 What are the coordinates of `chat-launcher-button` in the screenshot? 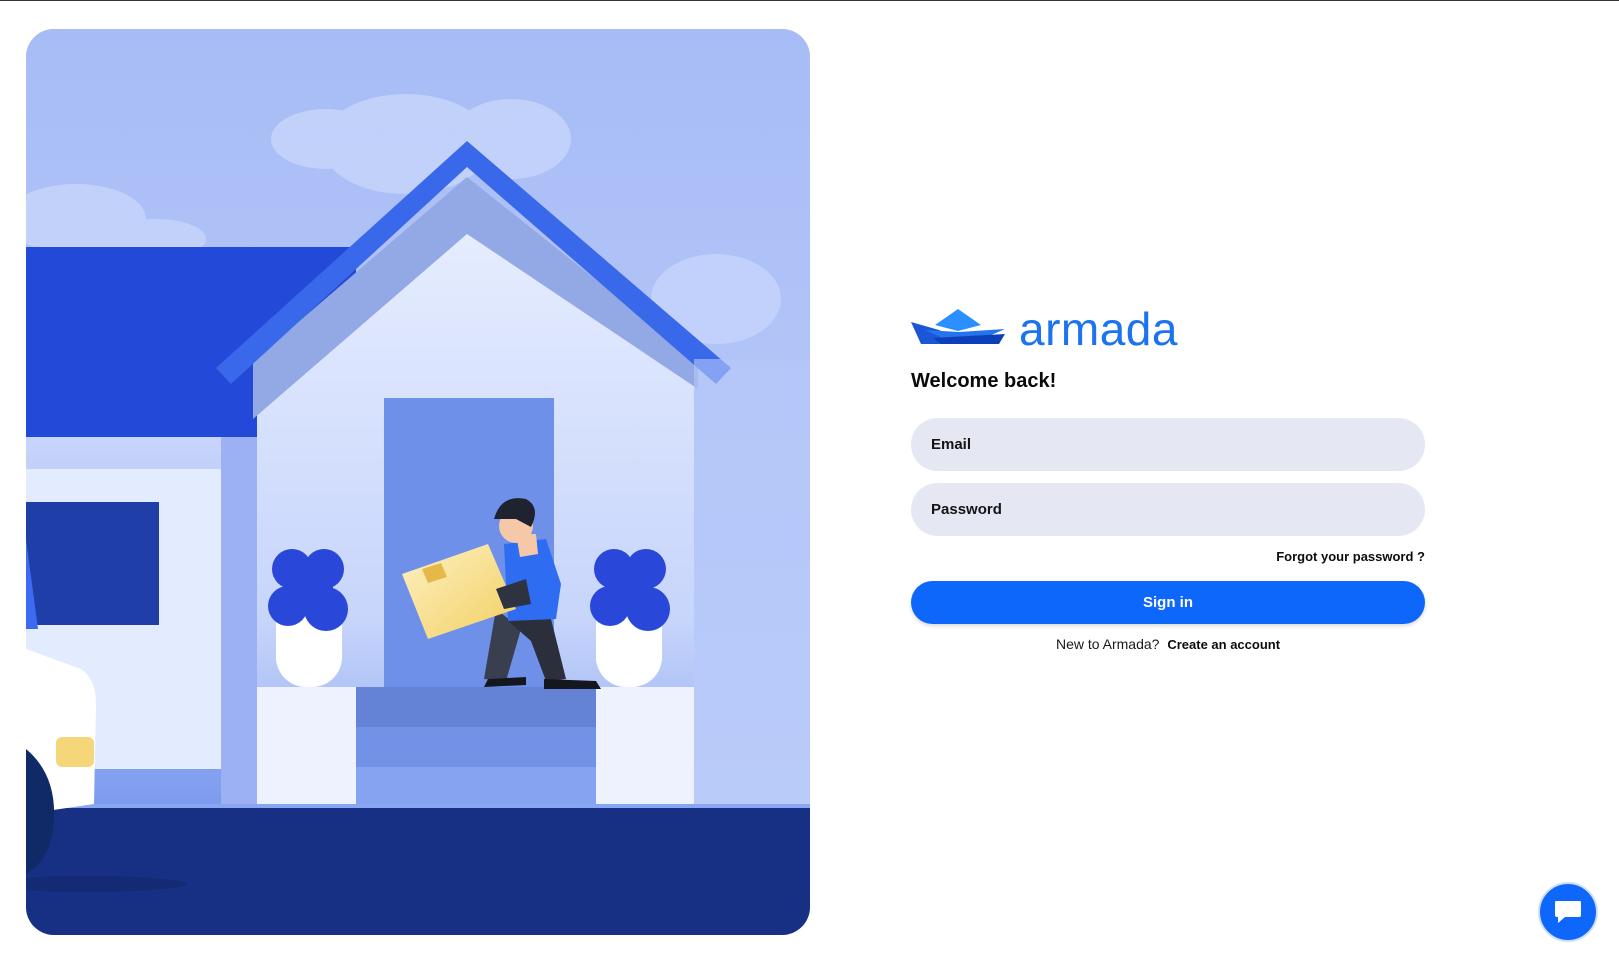 It's located at (1568, 912).